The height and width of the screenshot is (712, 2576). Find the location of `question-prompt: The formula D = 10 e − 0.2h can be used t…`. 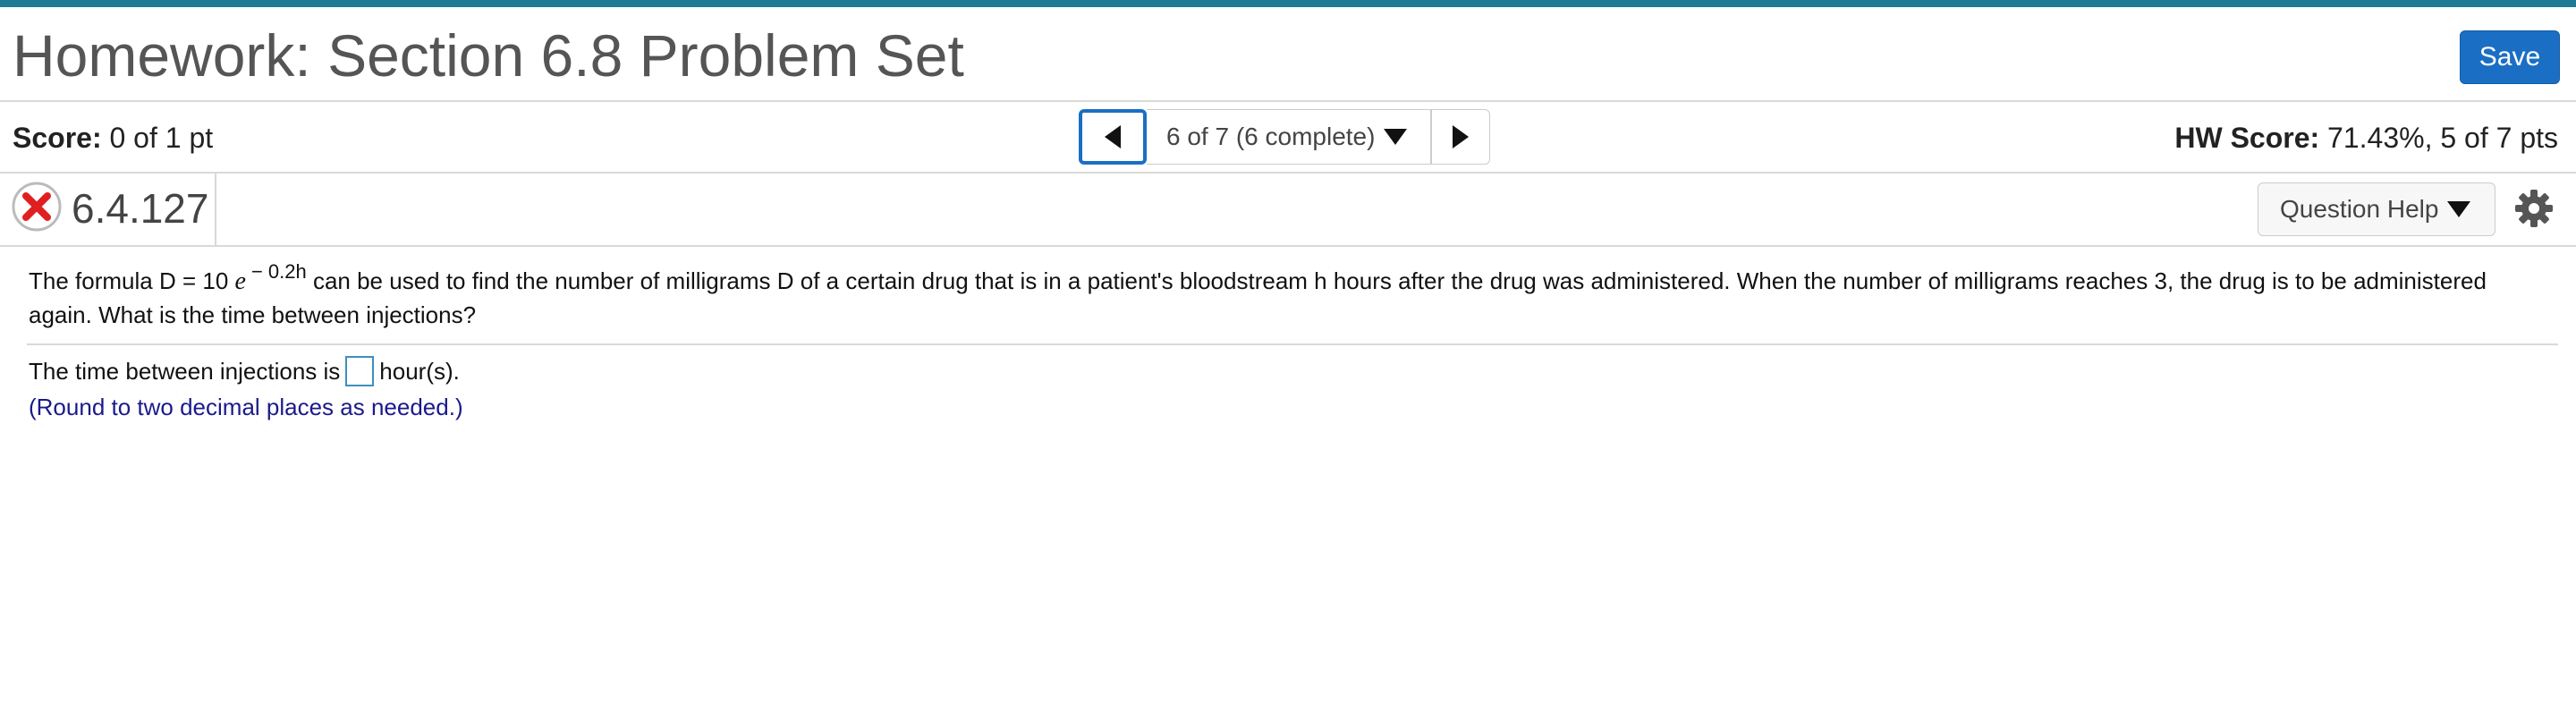

question-prompt: The formula D = 10 e − 0.2h can be used t… is located at coordinates (1281, 295).